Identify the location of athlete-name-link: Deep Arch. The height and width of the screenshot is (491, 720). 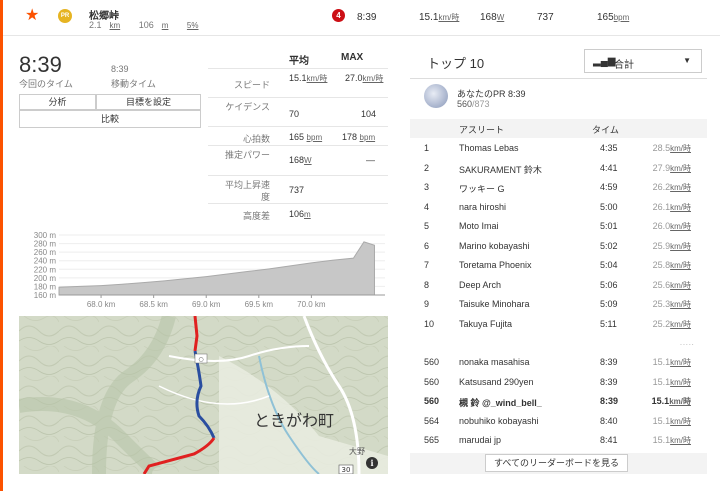
(480, 285).